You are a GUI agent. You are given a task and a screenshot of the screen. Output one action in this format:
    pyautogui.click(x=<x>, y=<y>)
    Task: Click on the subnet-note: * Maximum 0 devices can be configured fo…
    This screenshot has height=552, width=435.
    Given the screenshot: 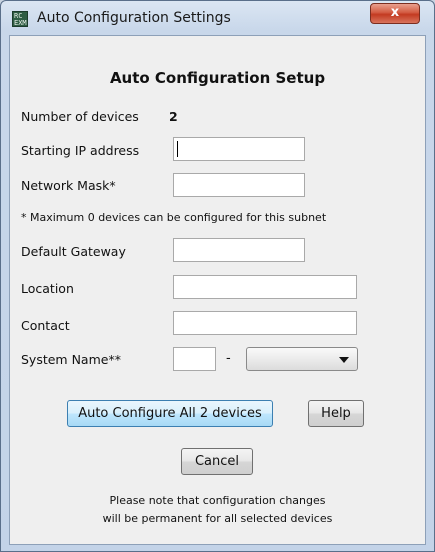 What is the action you would take?
    pyautogui.click(x=174, y=217)
    